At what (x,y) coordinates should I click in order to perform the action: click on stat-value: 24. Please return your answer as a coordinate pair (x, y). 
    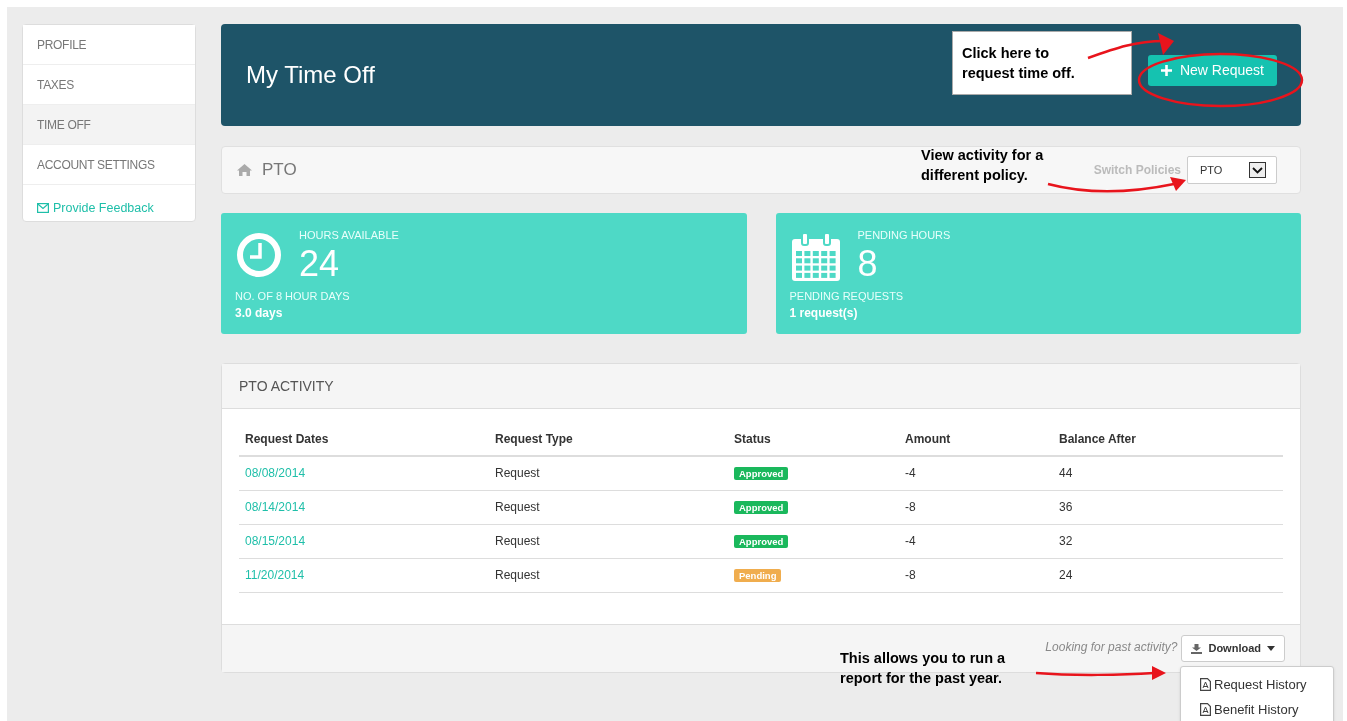
    Looking at the image, I should click on (320, 263).